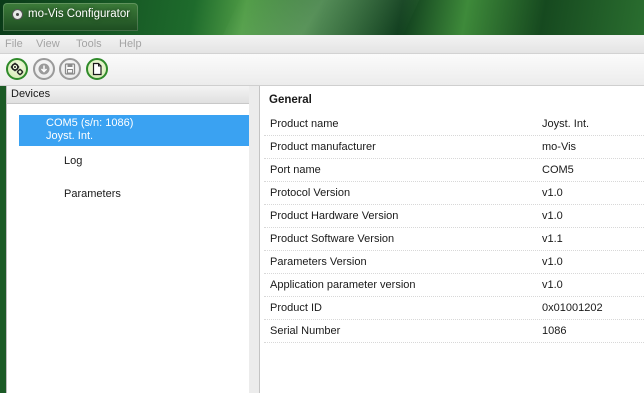  Describe the element at coordinates (334, 216) in the screenshot. I see `property-name: Product Hardware Version` at that location.